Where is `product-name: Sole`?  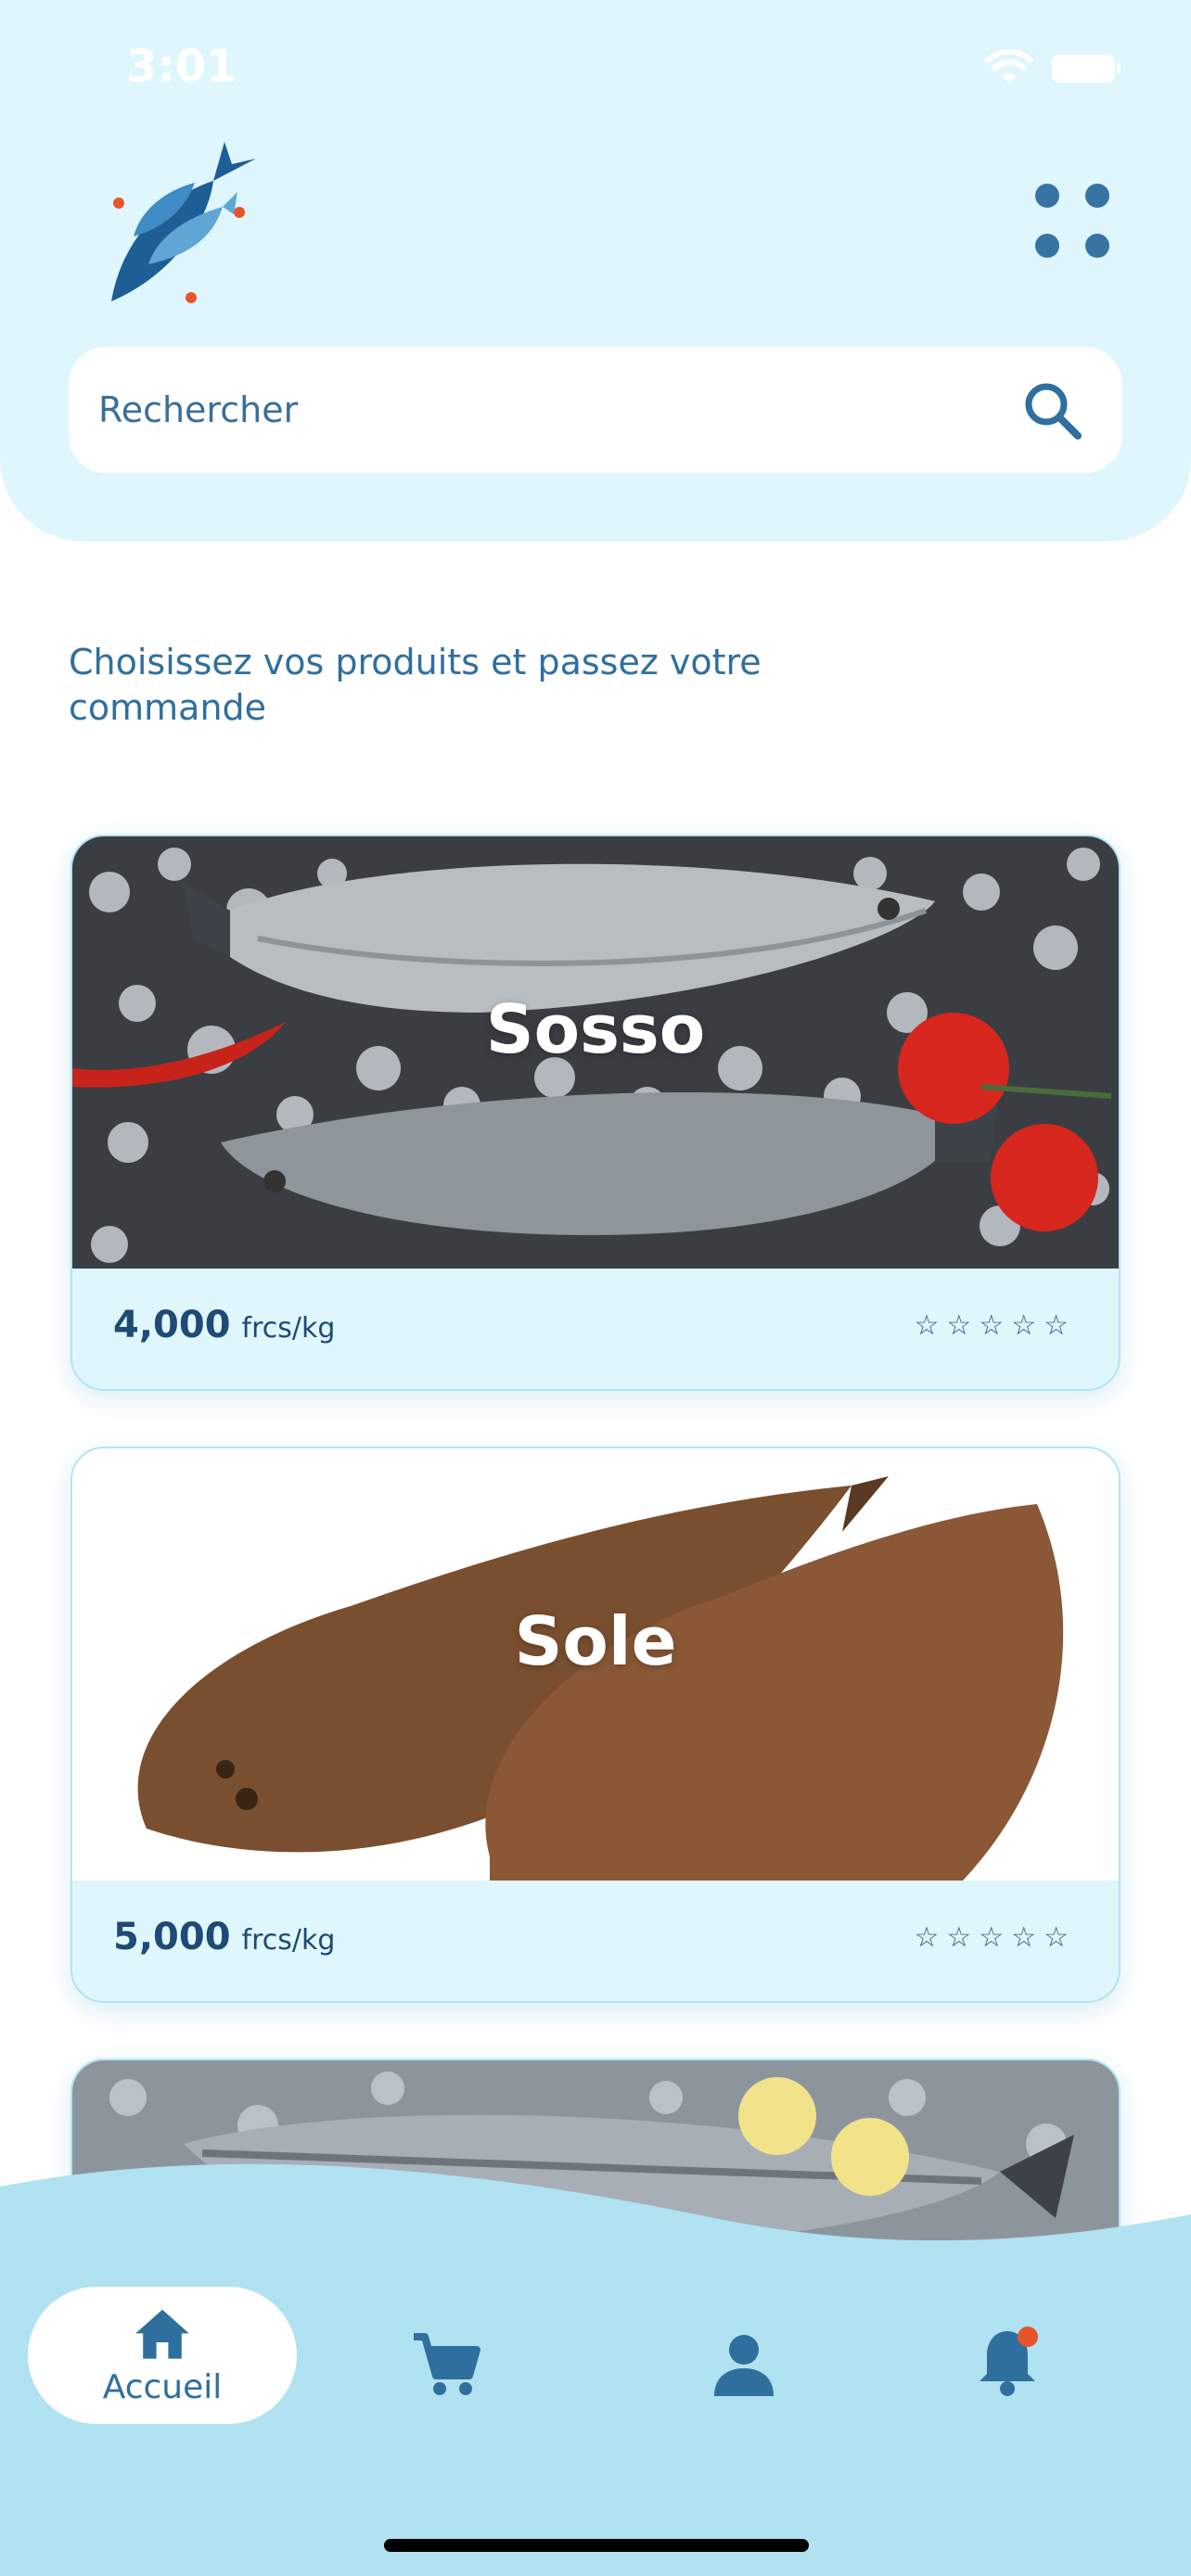
product-name: Sole is located at coordinates (595, 1641).